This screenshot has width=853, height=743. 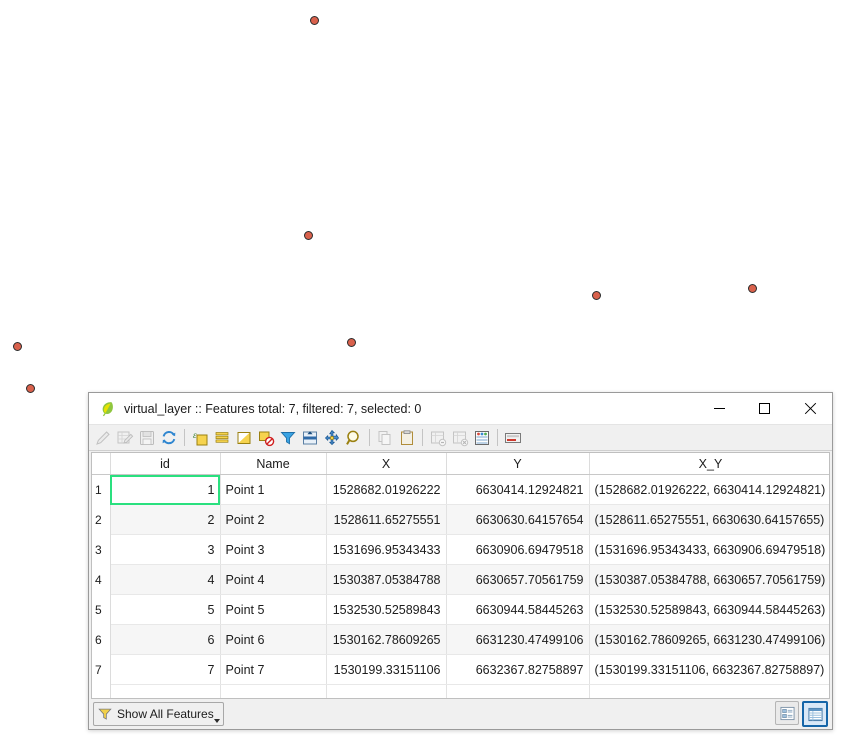 I want to click on cell-x: 1532530.52589843, so click(x=386, y=609).